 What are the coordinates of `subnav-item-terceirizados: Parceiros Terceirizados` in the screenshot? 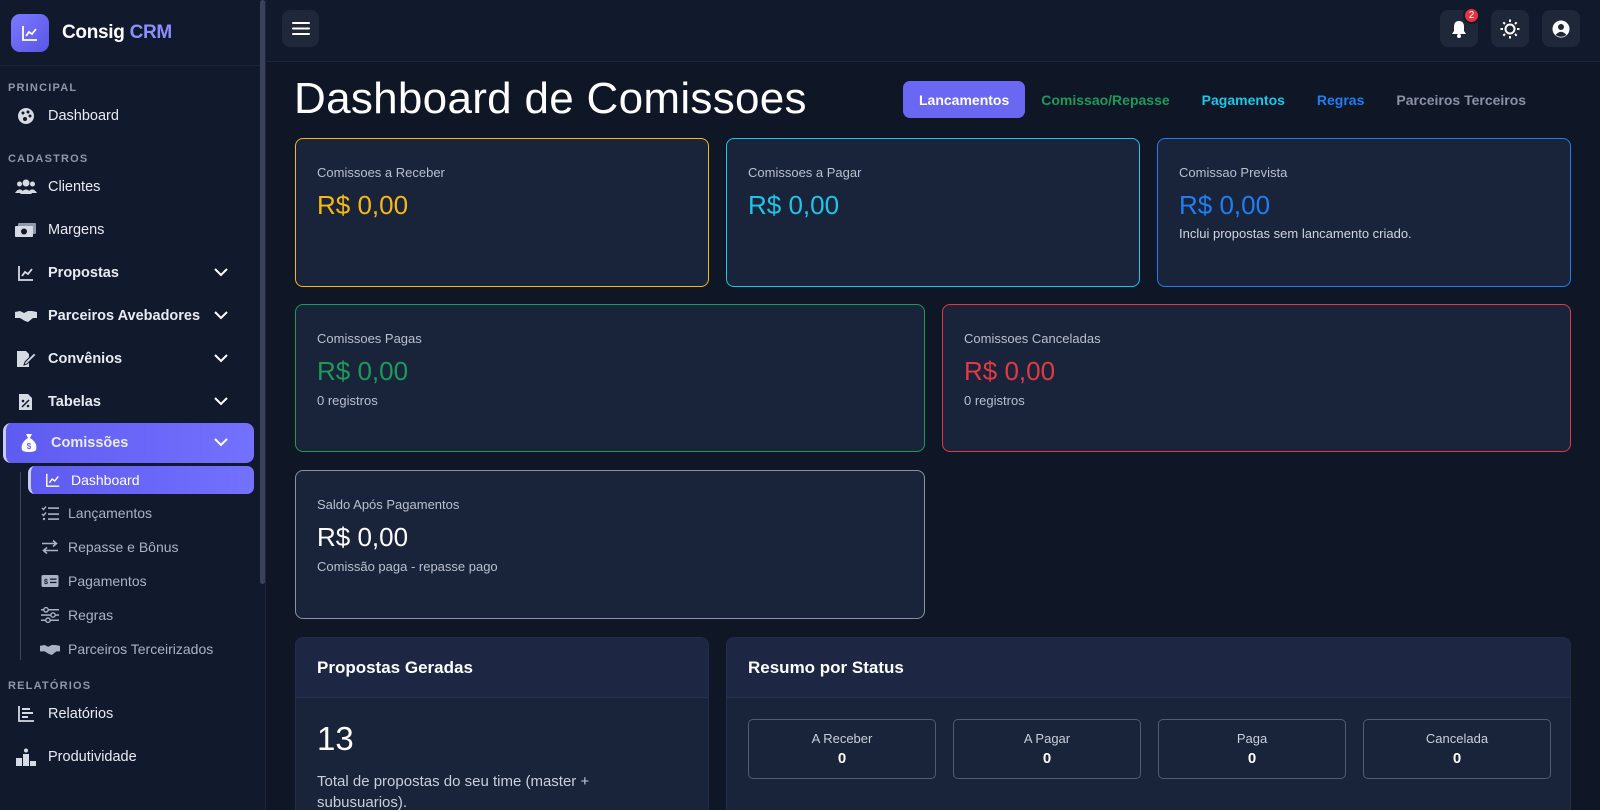 It's located at (142, 649).